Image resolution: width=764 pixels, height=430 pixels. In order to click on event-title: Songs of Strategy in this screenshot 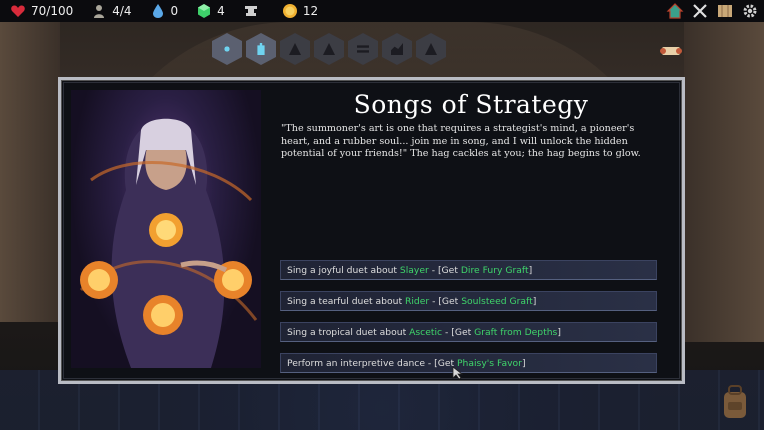, I will do `click(471, 104)`.